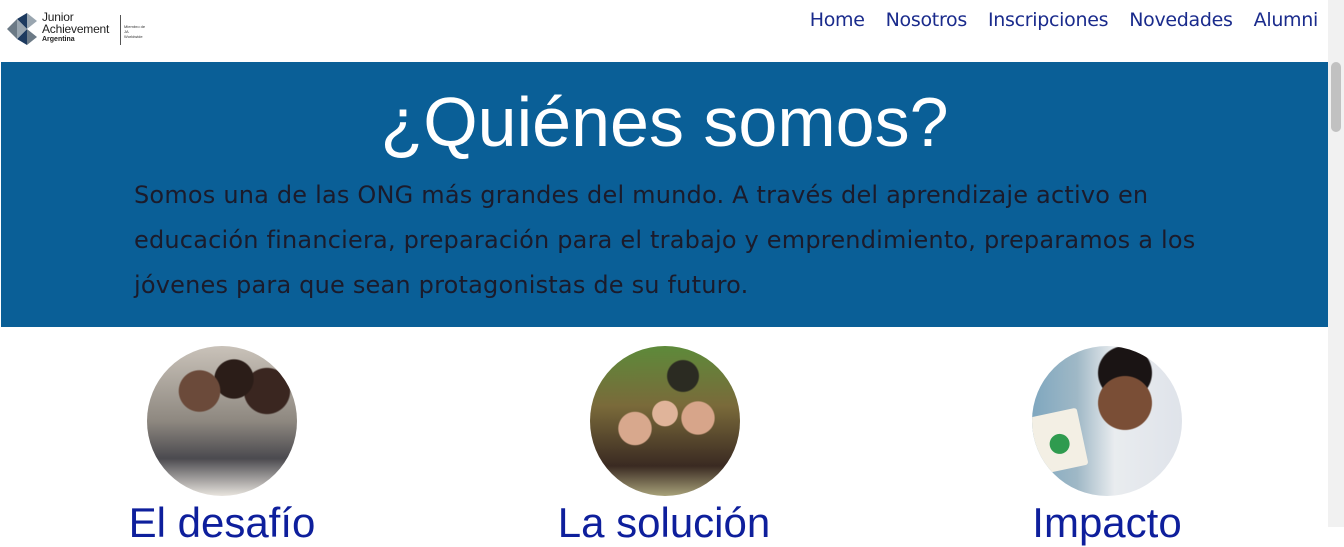 The height and width of the screenshot is (547, 1344). I want to click on hero-title: ¿Quiénes somos?, so click(664, 122).